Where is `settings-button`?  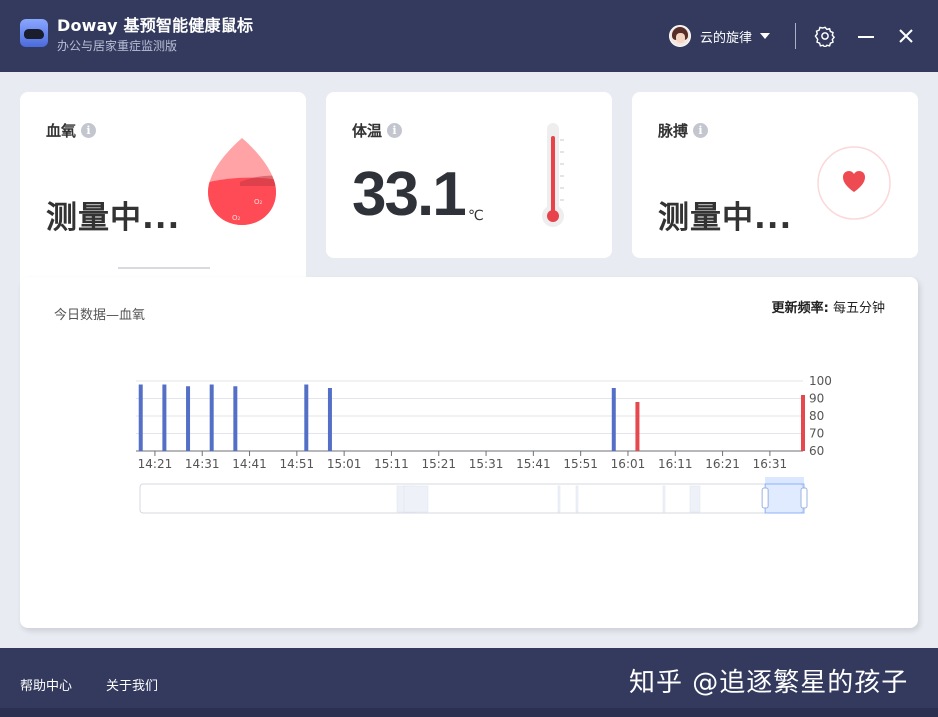 settings-button is located at coordinates (825, 36).